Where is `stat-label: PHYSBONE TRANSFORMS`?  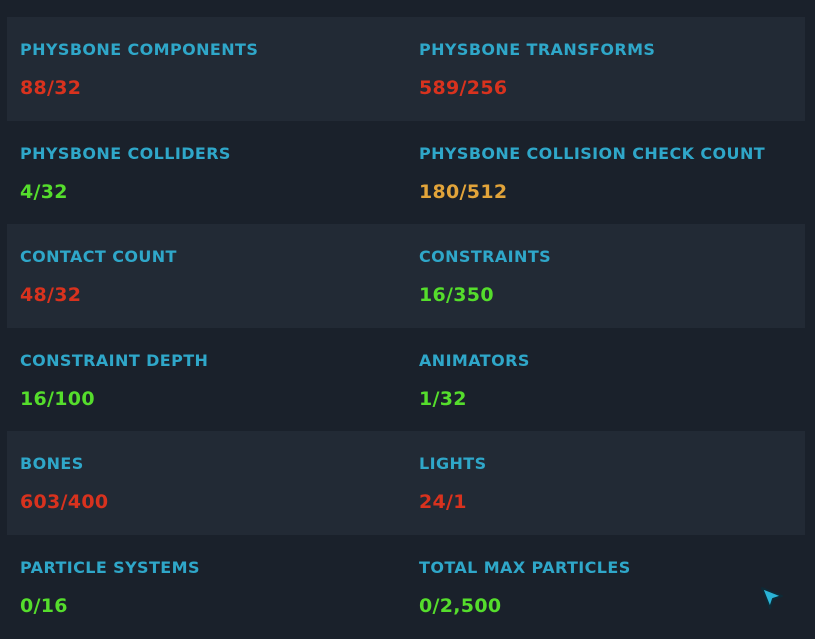
stat-label: PHYSBONE TRANSFORMS is located at coordinates (537, 49).